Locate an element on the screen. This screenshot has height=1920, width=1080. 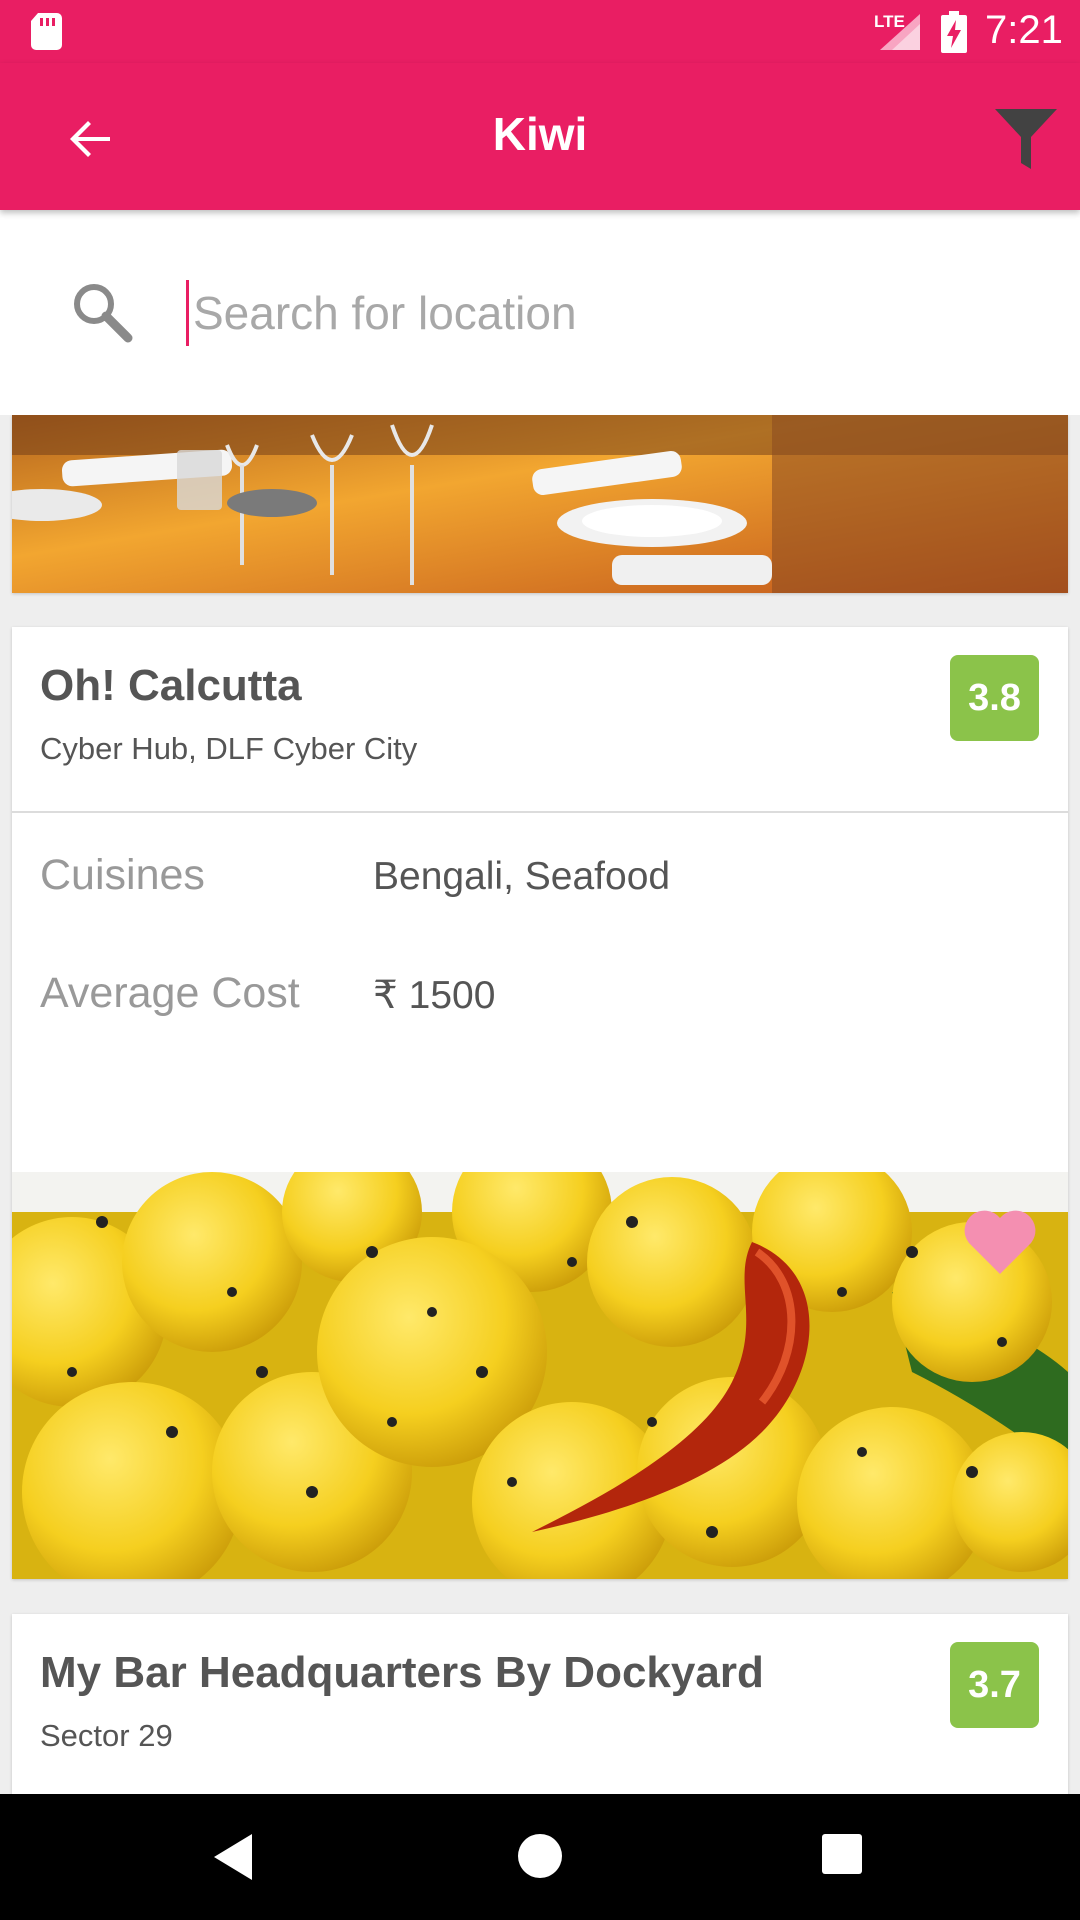
cuisines-label: Cuisines is located at coordinates (122, 875).